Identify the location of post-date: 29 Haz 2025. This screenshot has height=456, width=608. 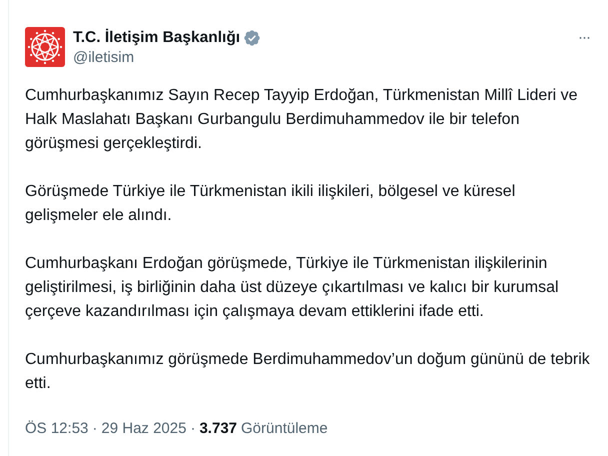
(143, 428).